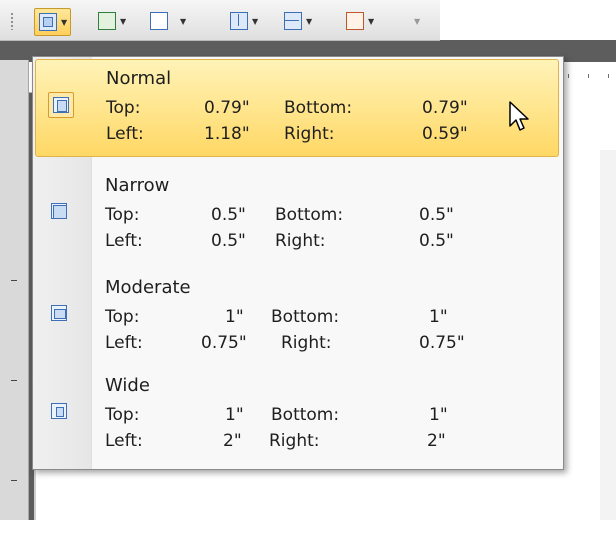 Image resolution: width=616 pixels, height=533 pixels. Describe the element at coordinates (224, 343) in the screenshot. I see `left-value: 0.75"` at that location.